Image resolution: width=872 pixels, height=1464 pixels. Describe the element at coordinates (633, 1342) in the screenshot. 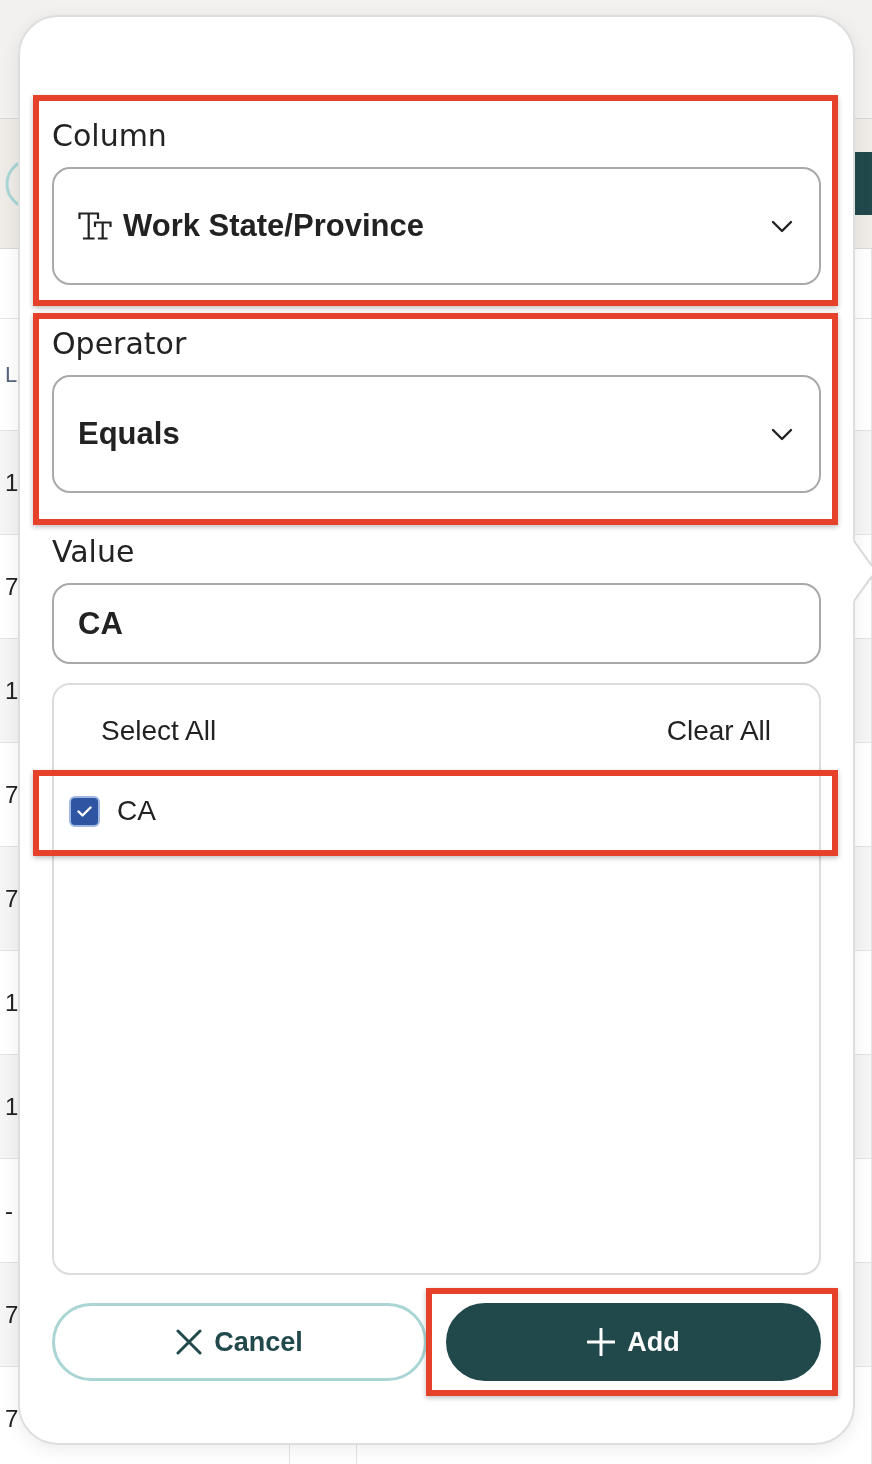

I see `add-button: Add` at that location.